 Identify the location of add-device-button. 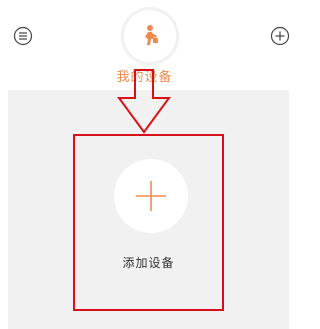
(151, 196).